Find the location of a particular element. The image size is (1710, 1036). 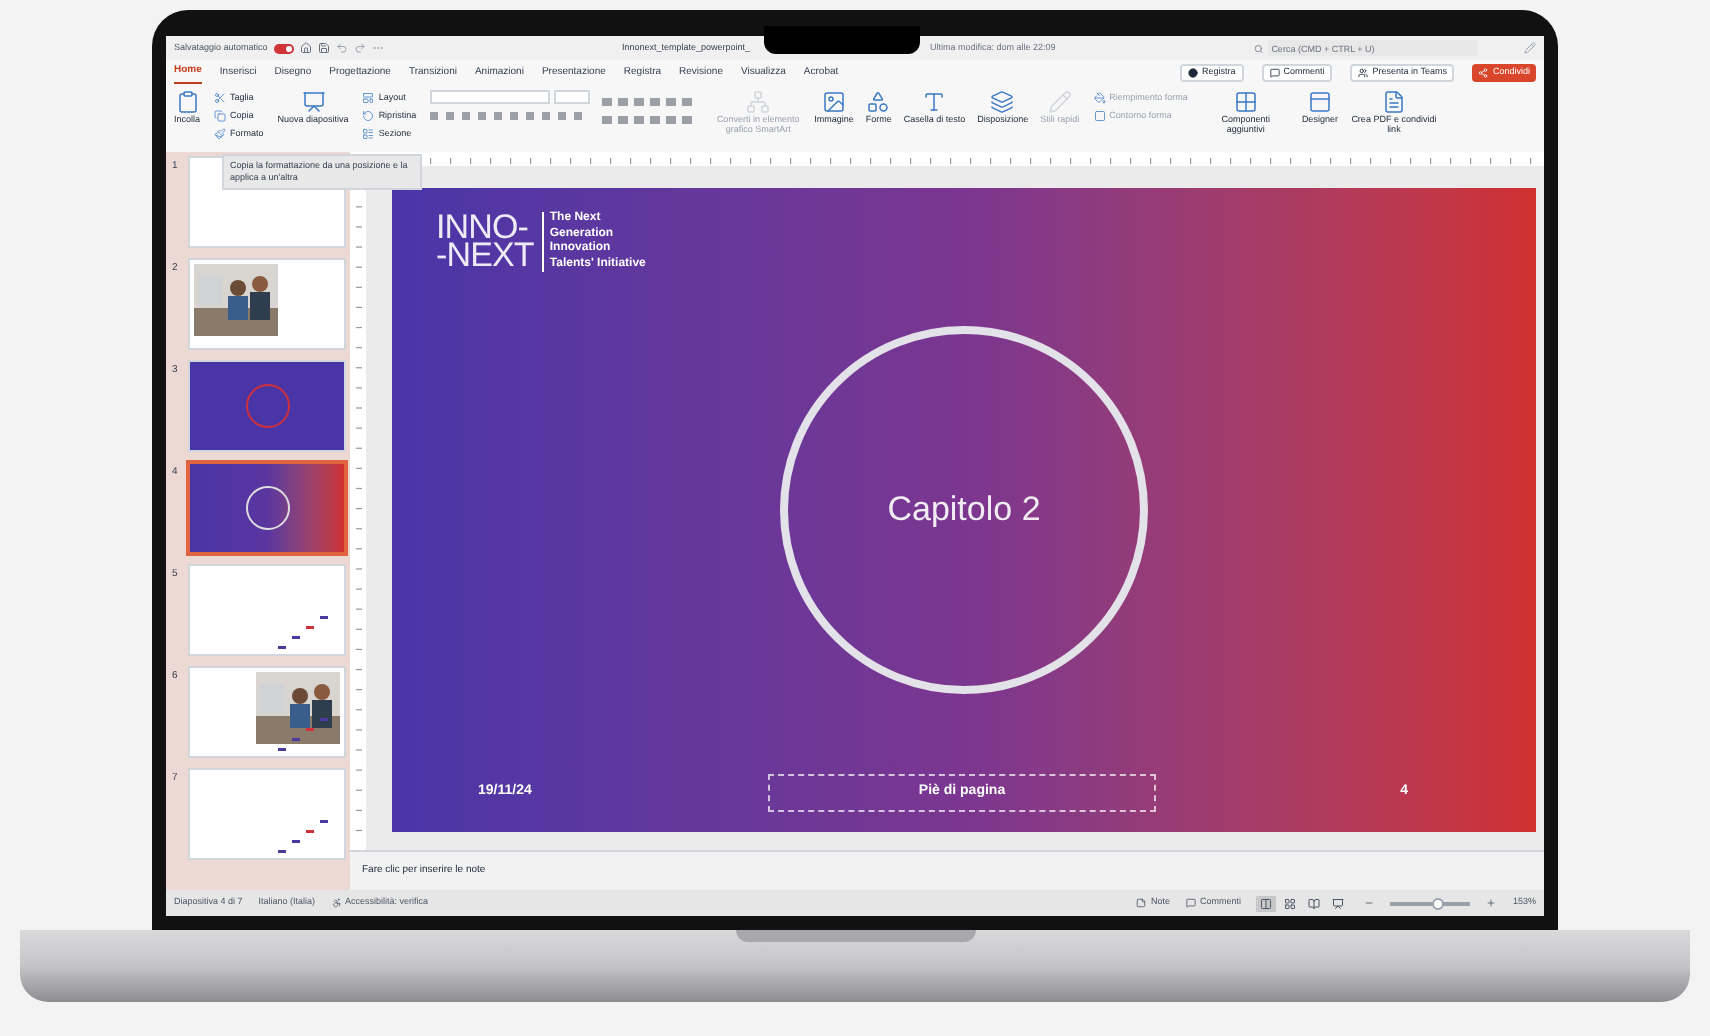

save-icon is located at coordinates (323, 48).